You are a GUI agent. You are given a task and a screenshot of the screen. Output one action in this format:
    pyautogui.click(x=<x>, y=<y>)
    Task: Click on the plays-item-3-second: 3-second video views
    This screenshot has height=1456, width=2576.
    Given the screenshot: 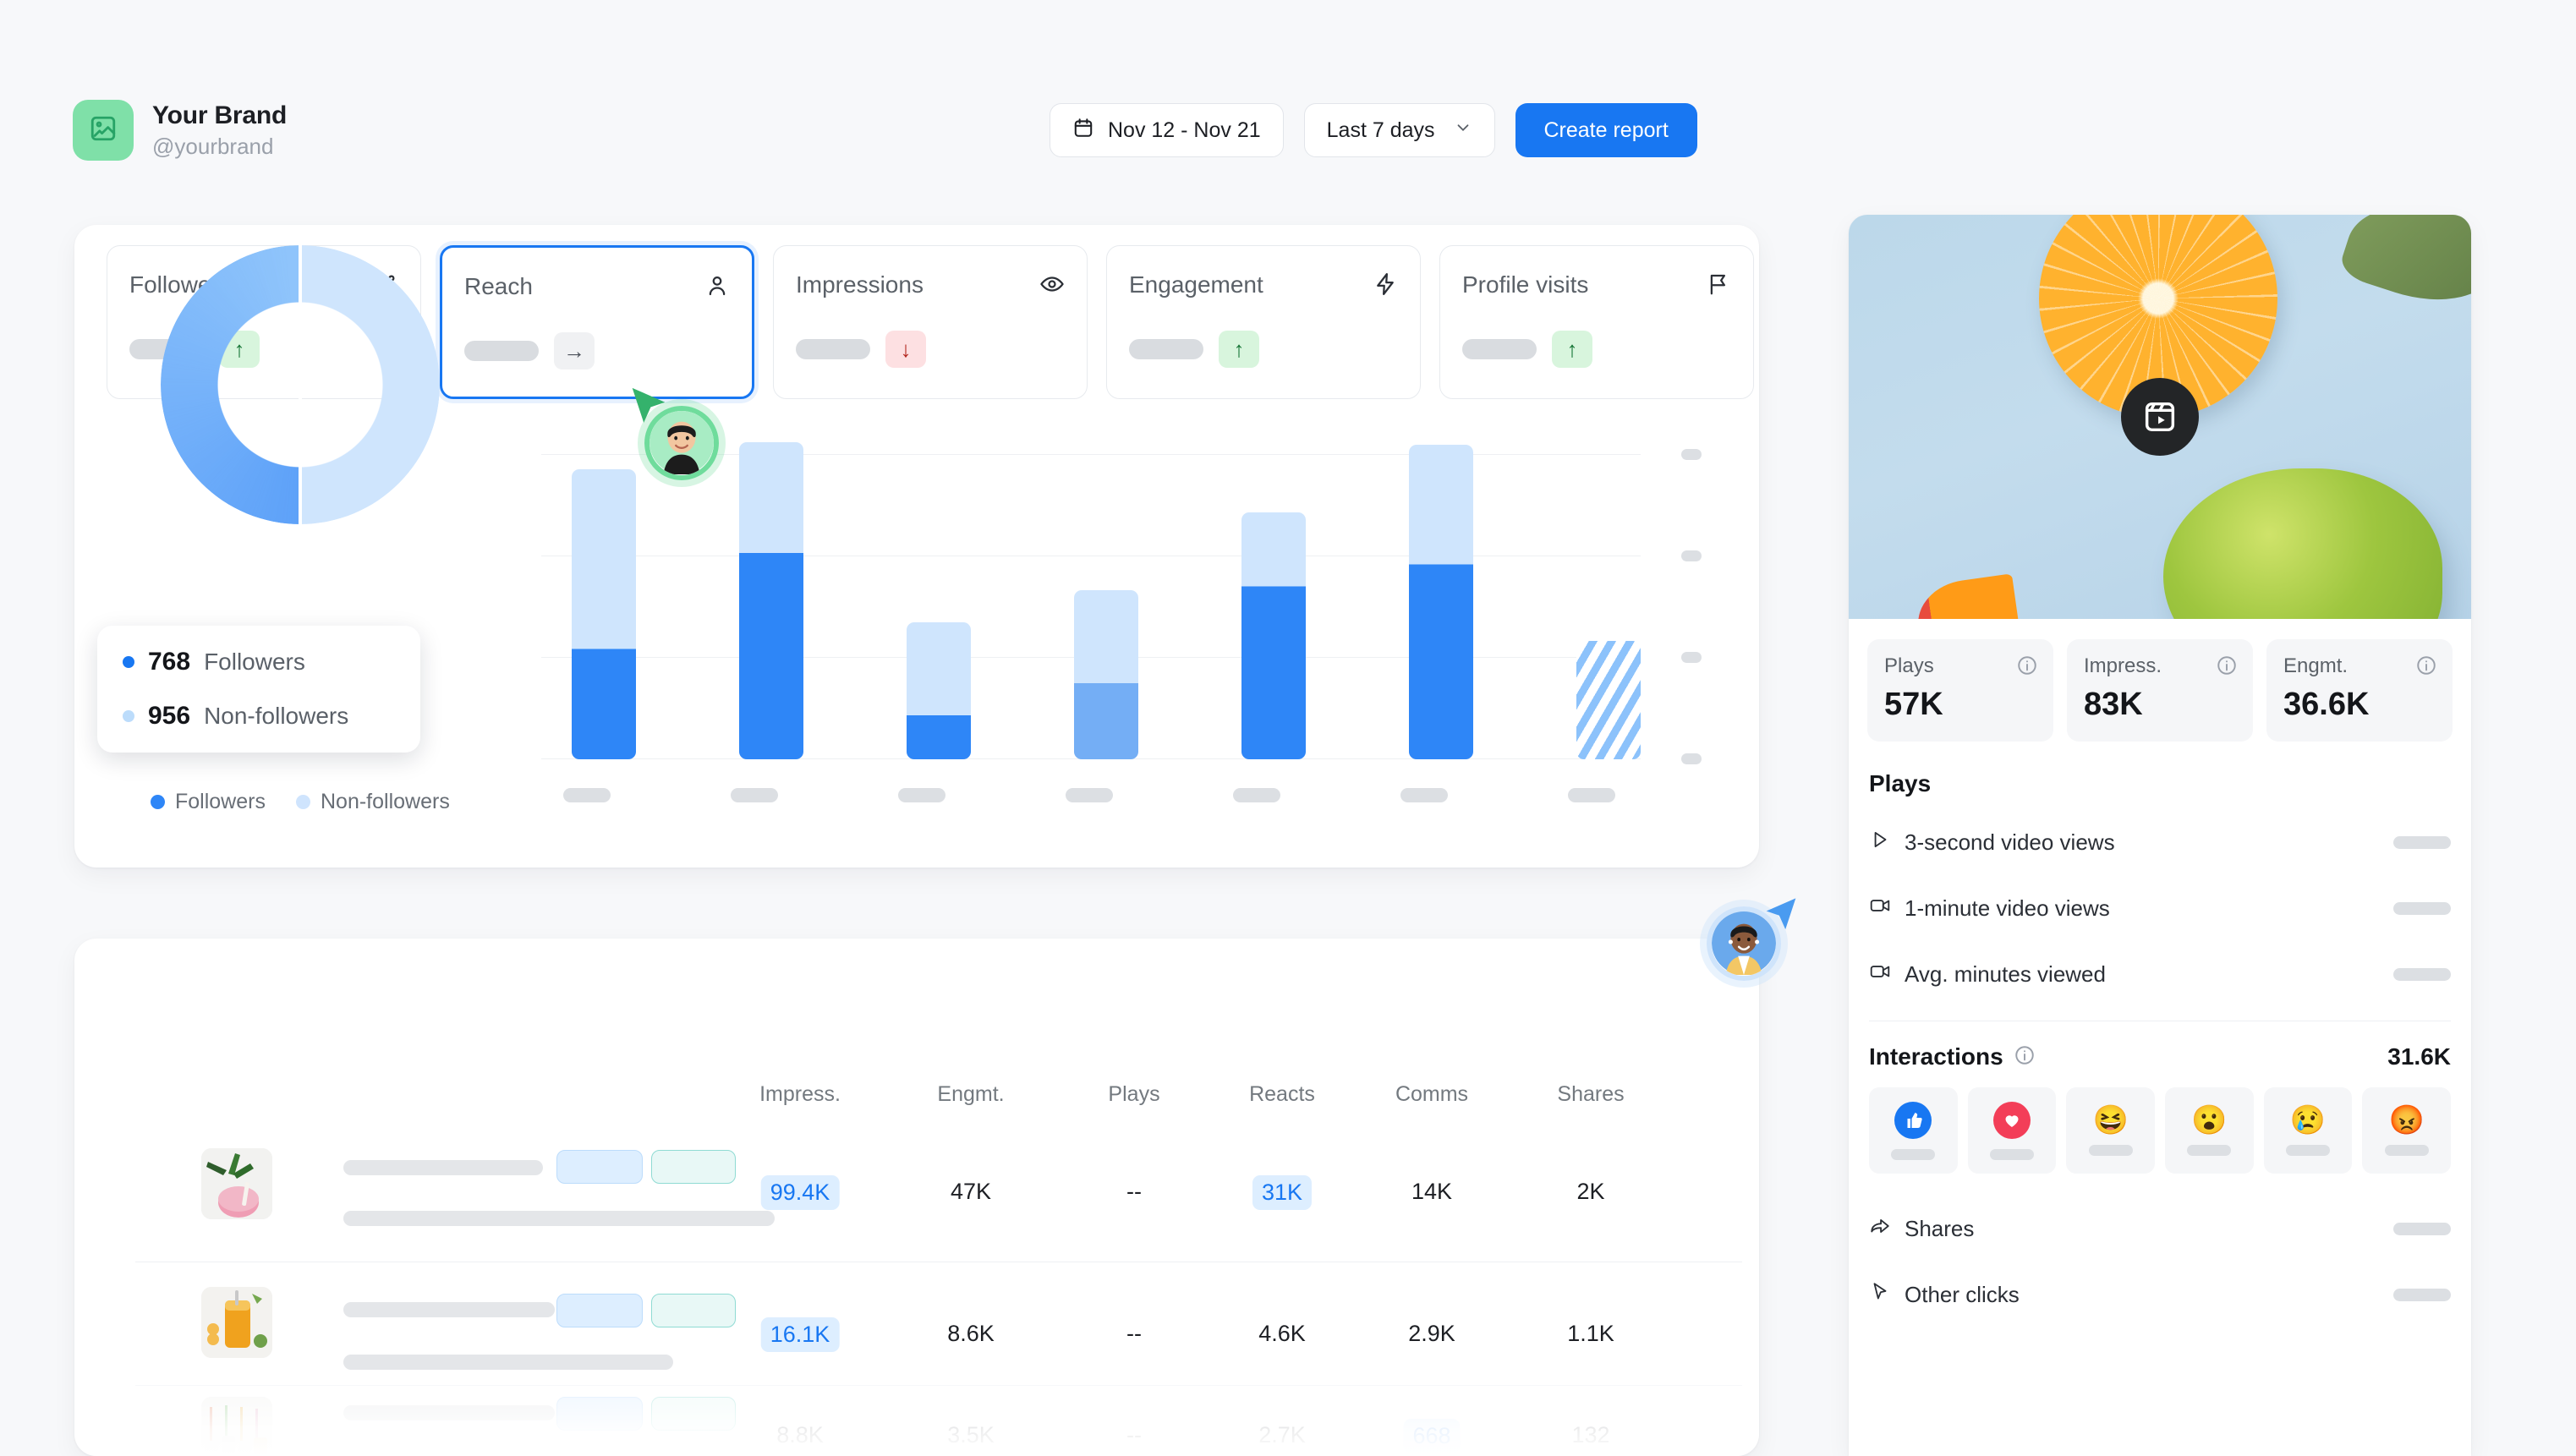 What is the action you would take?
    pyautogui.click(x=2160, y=842)
    